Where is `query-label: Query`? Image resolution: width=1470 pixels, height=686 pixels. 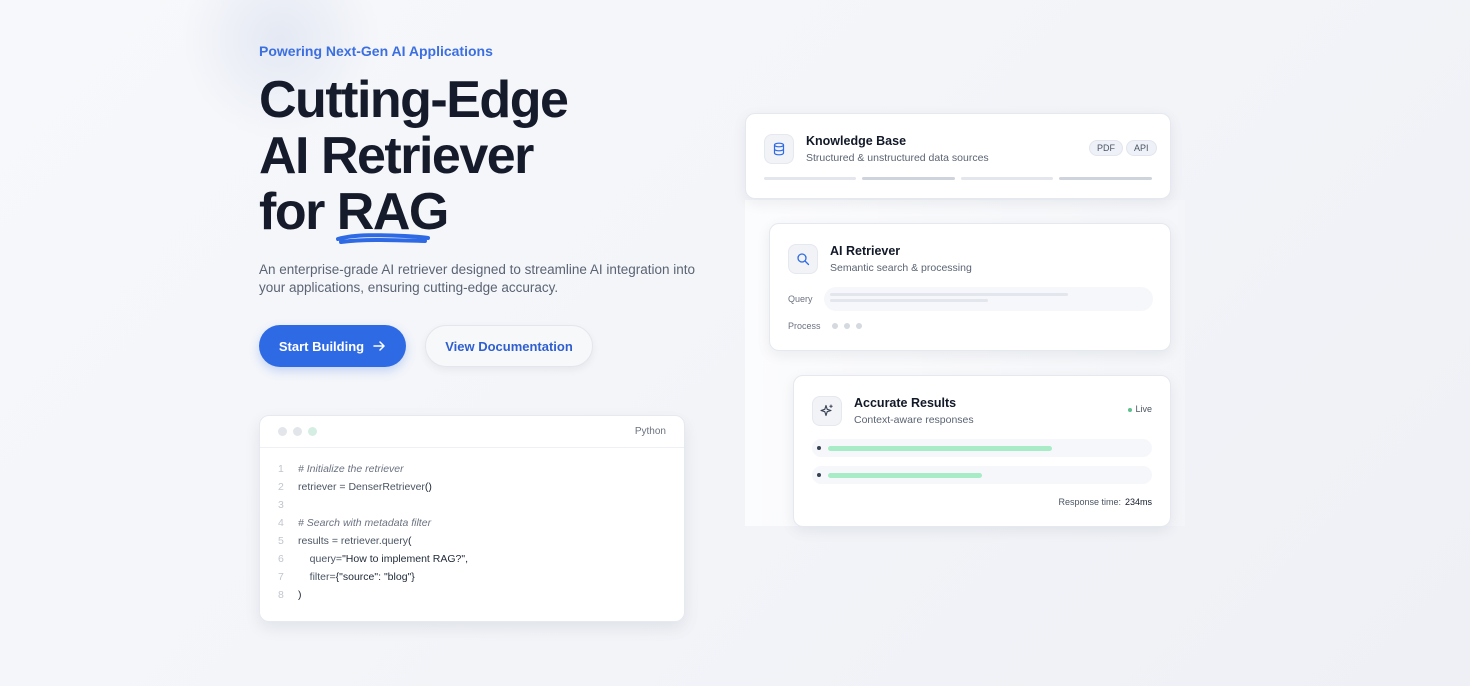
query-label: Query is located at coordinates (800, 299).